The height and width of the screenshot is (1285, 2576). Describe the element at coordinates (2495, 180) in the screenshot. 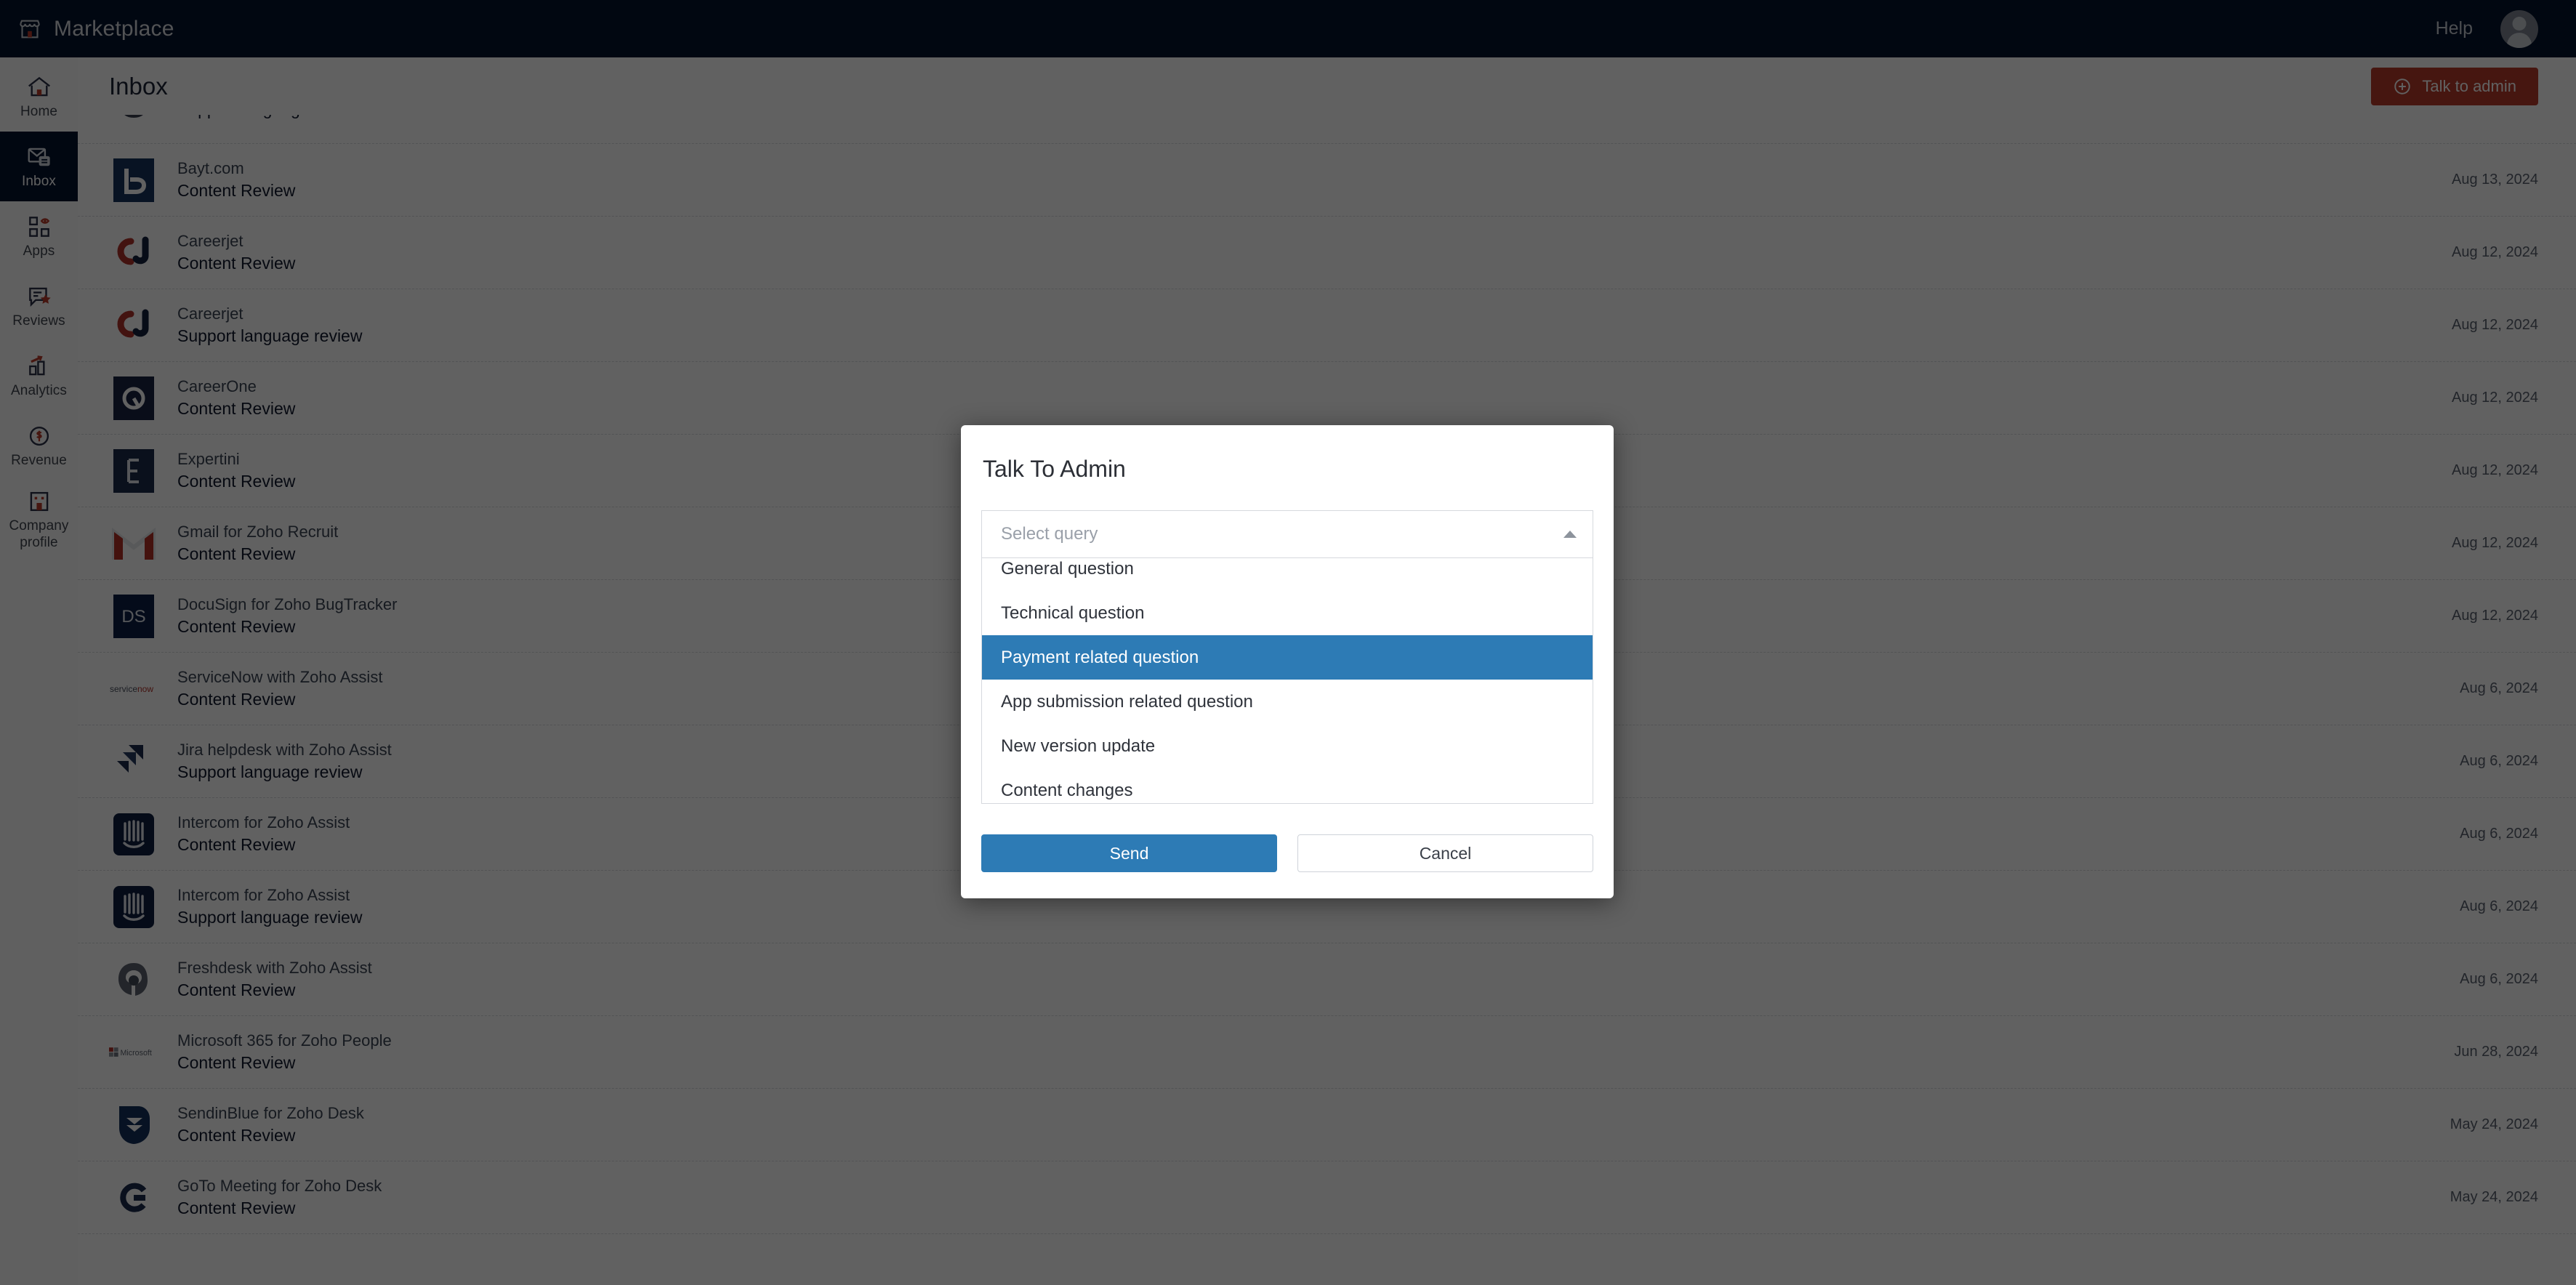

I see `row-date: Aug 13, 2024` at that location.